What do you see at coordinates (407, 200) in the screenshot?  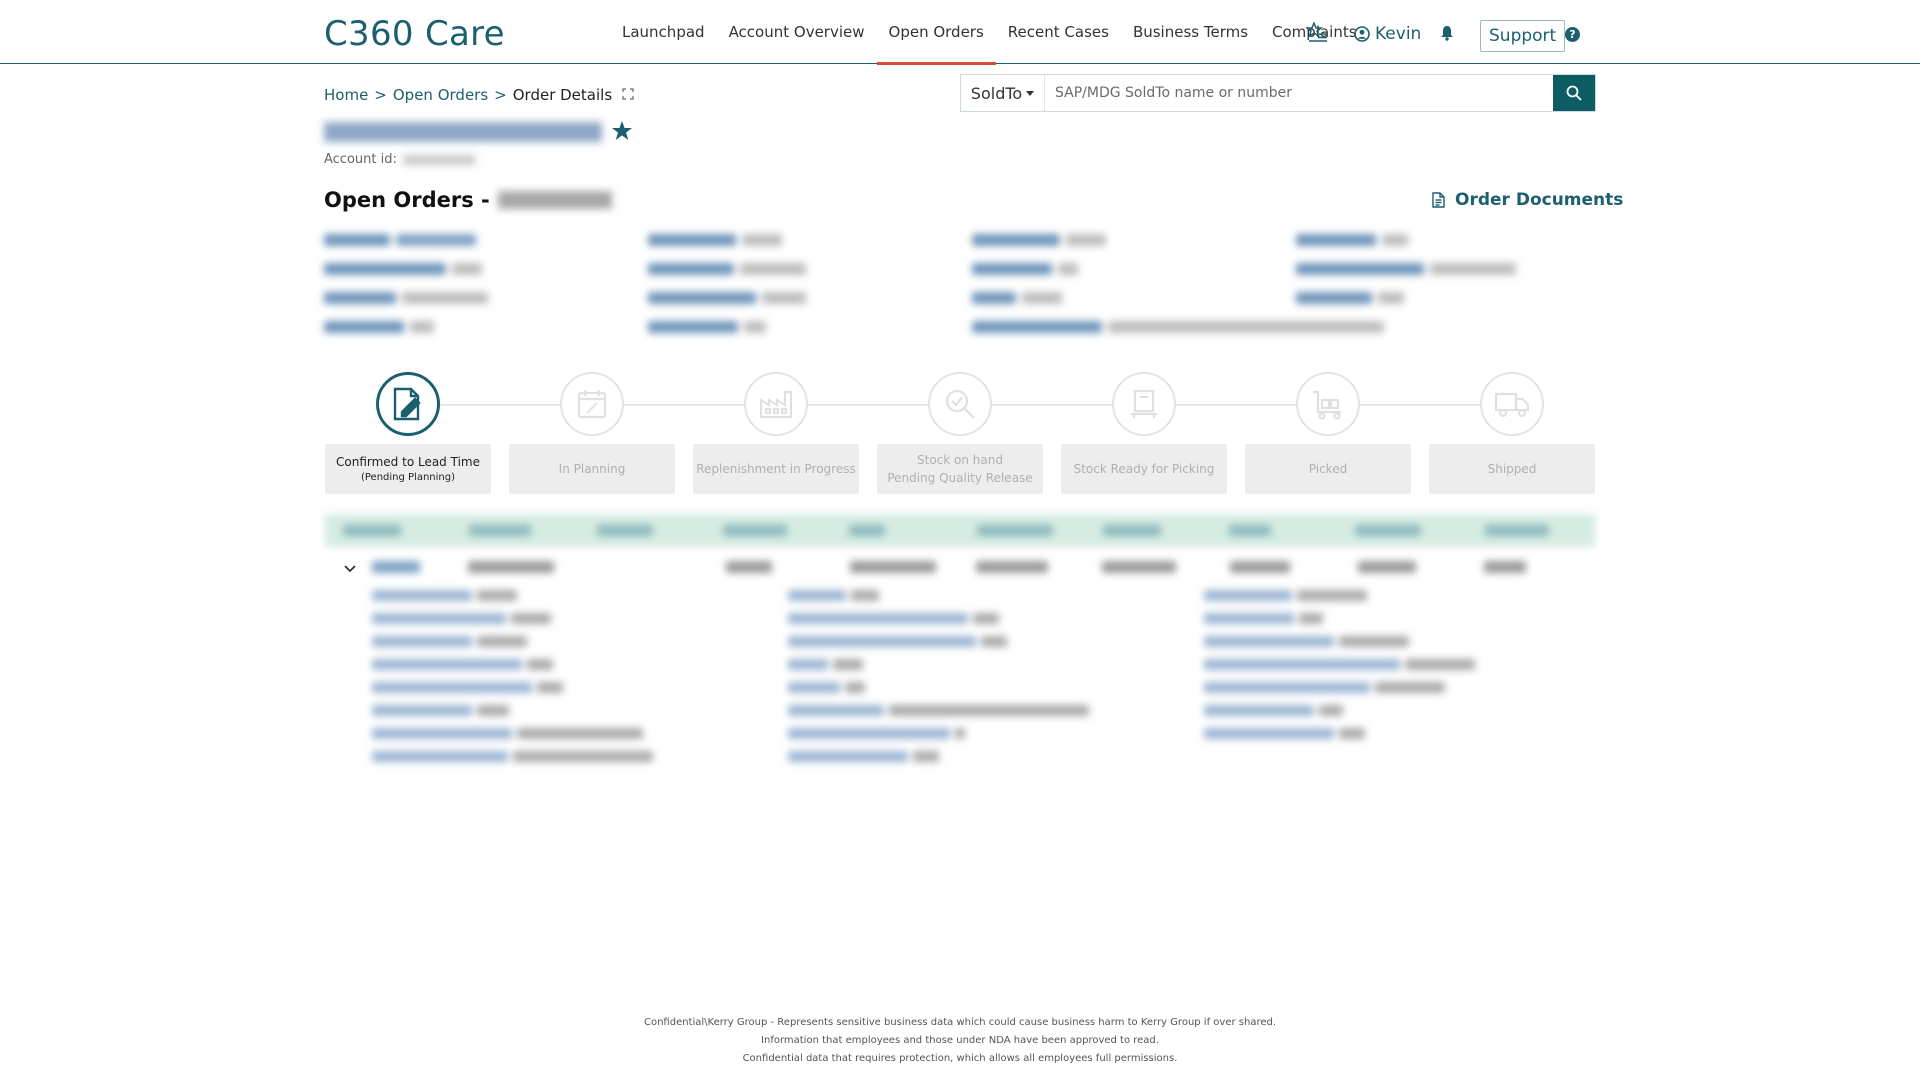 I see `page-title-text: Open Orders -` at bounding box center [407, 200].